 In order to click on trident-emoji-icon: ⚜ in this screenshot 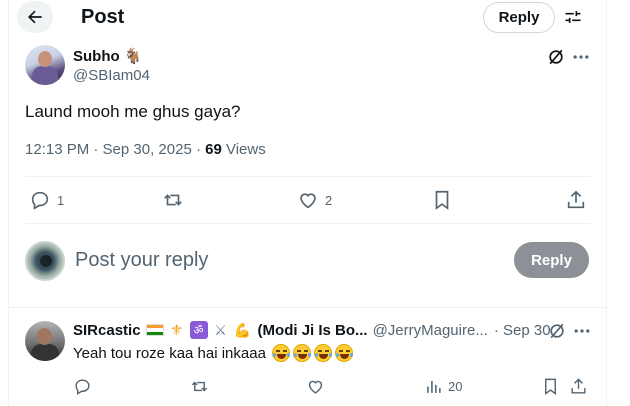, I will do `click(176, 330)`.